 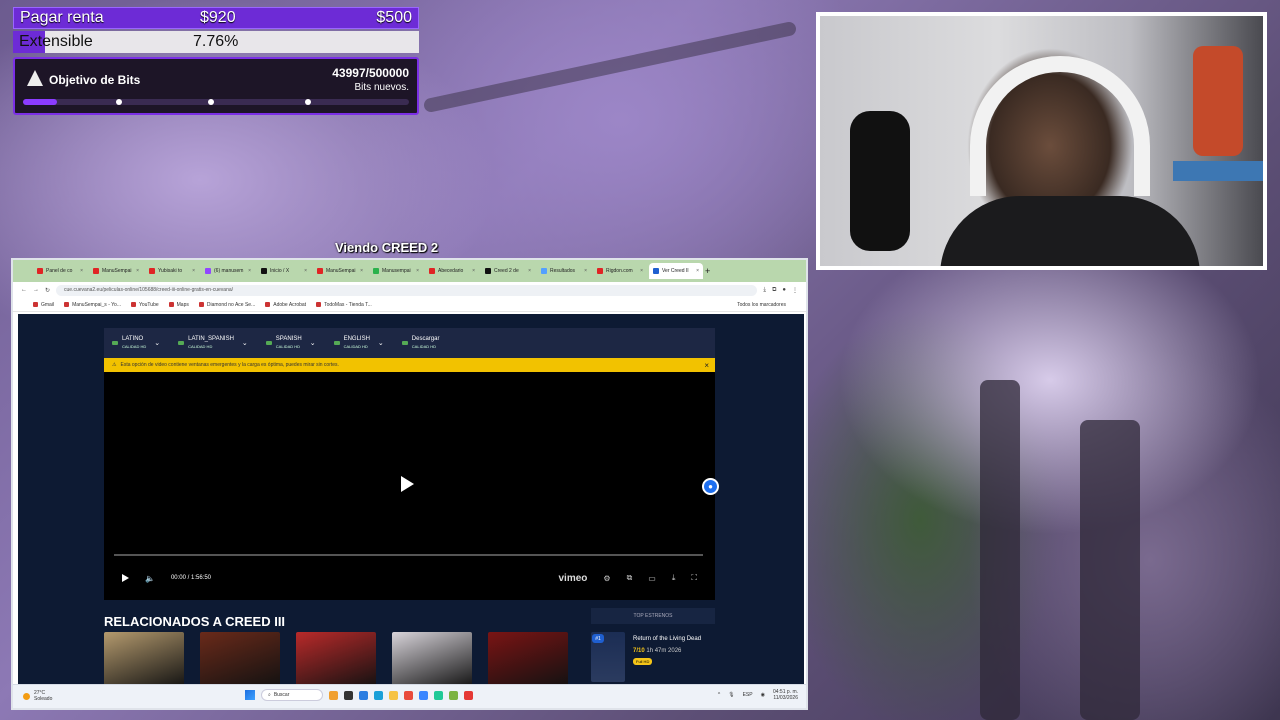 I want to click on extensions-icon: ⧉, so click(x=774, y=290).